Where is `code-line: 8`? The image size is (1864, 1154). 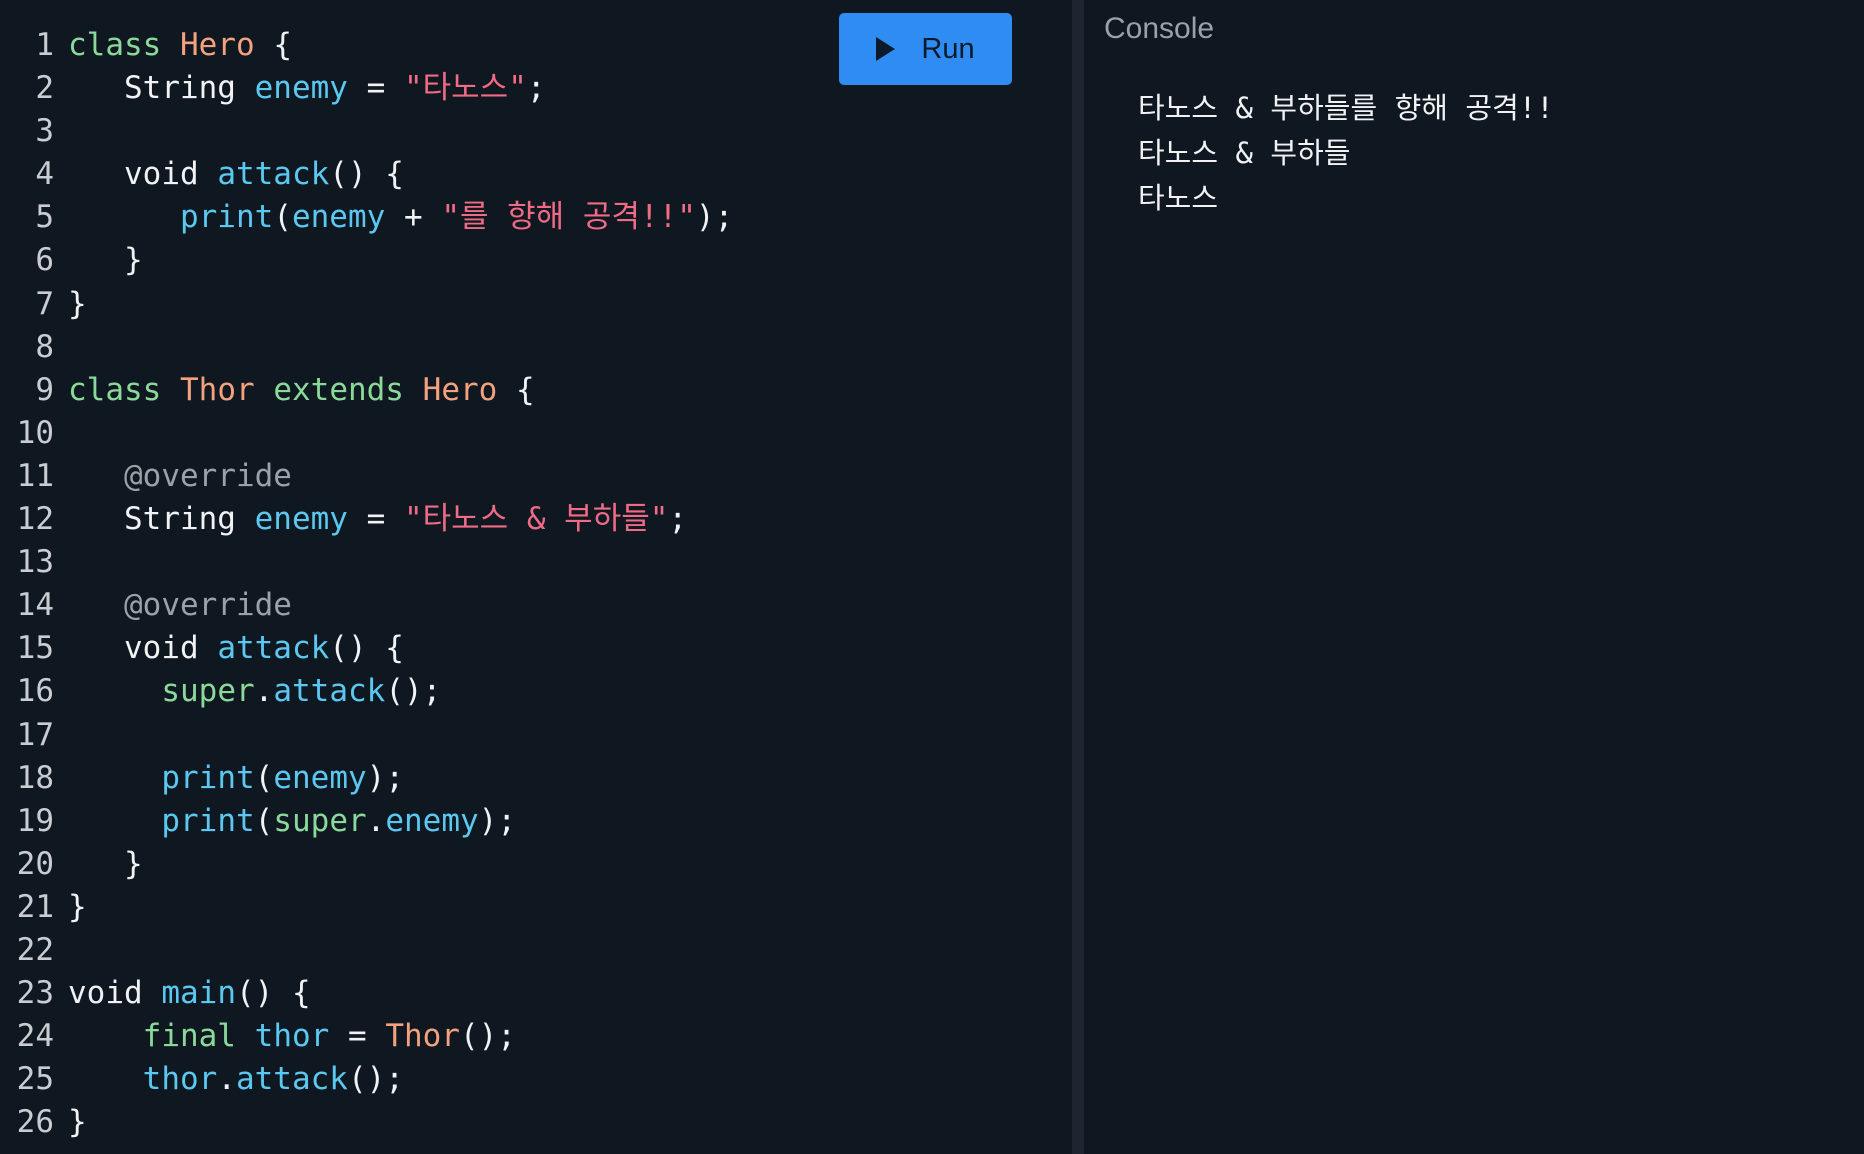
code-line: 8 is located at coordinates (366, 347).